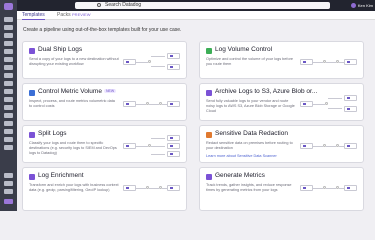 The width and height of the screenshot is (375, 240). I want to click on integrations-icon, so click(8, 175).